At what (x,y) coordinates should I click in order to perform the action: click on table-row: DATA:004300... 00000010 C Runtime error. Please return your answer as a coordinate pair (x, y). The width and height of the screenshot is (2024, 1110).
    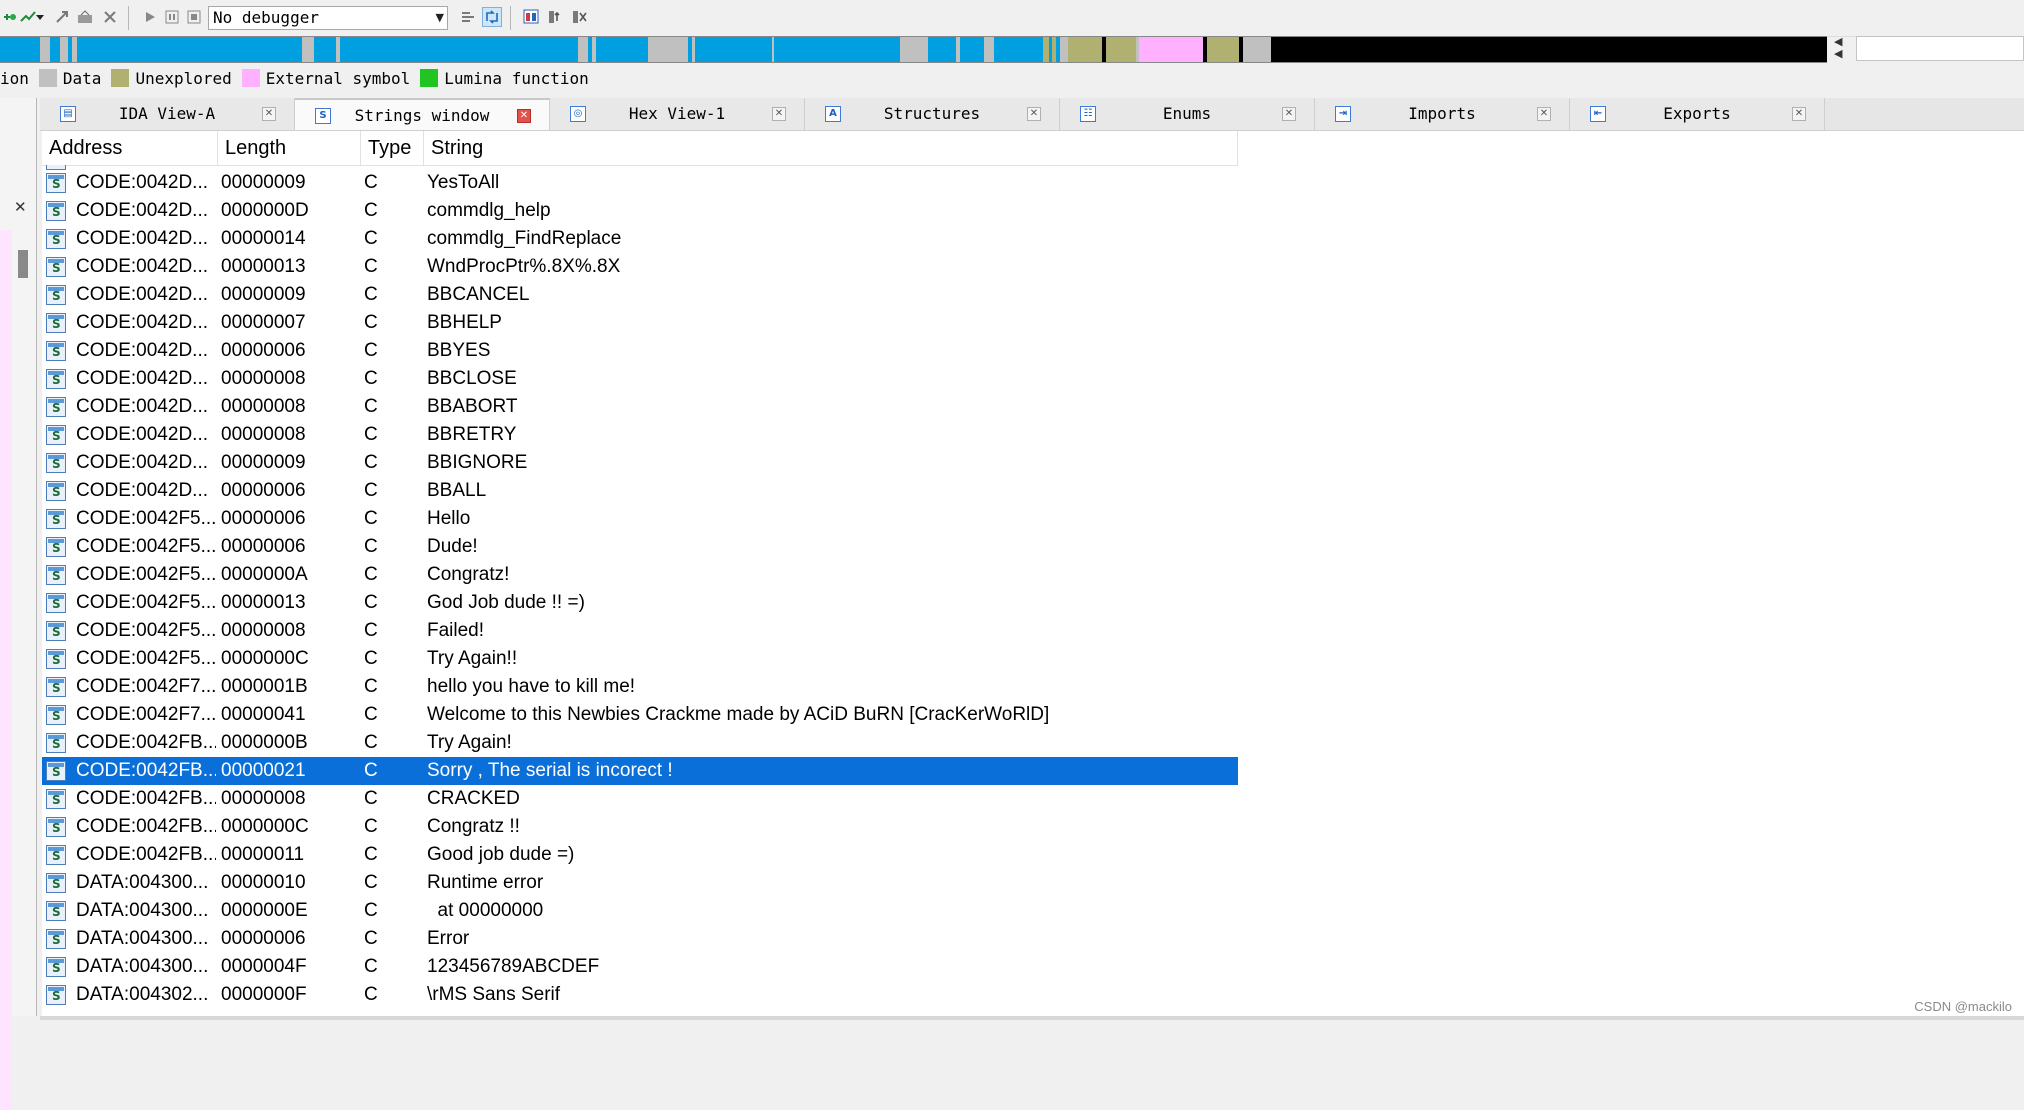
    Looking at the image, I should click on (640, 883).